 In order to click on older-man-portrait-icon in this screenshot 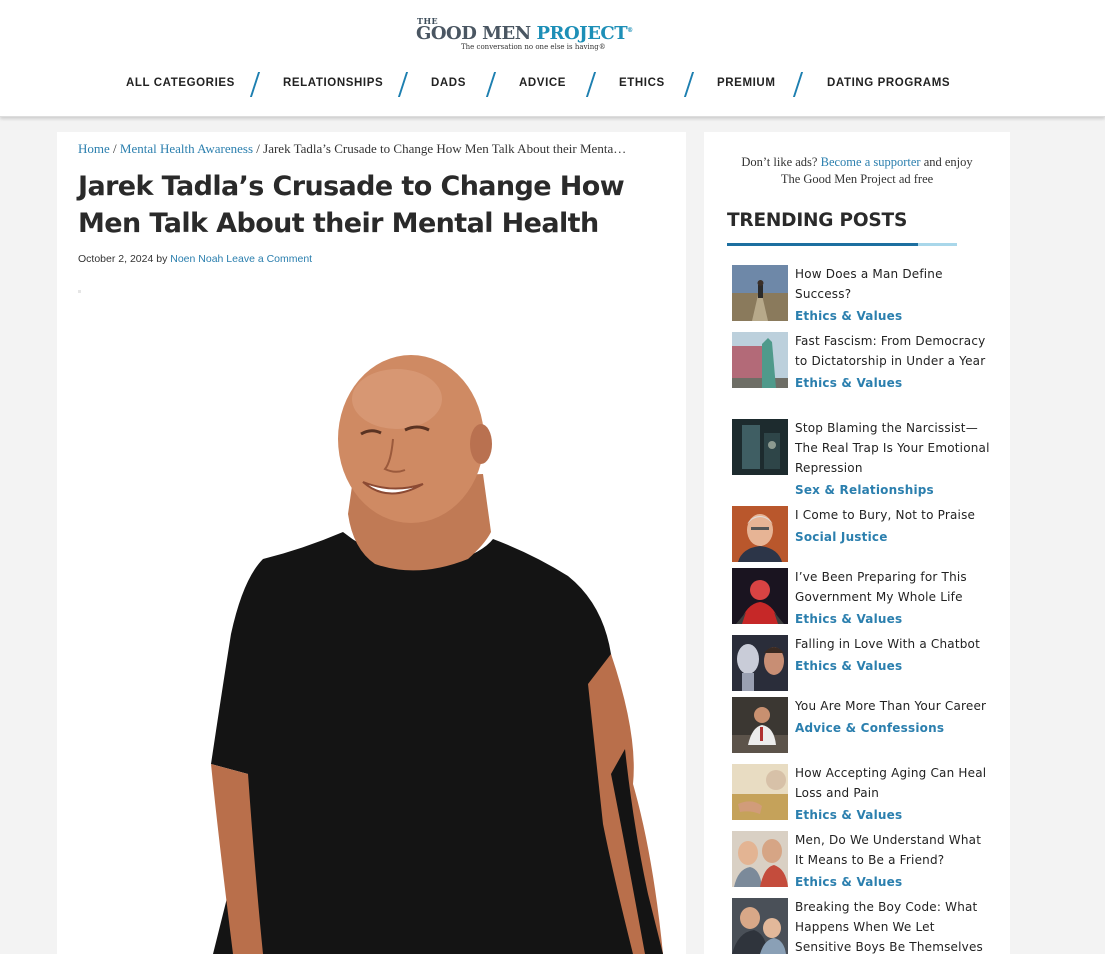, I will do `click(760, 534)`.